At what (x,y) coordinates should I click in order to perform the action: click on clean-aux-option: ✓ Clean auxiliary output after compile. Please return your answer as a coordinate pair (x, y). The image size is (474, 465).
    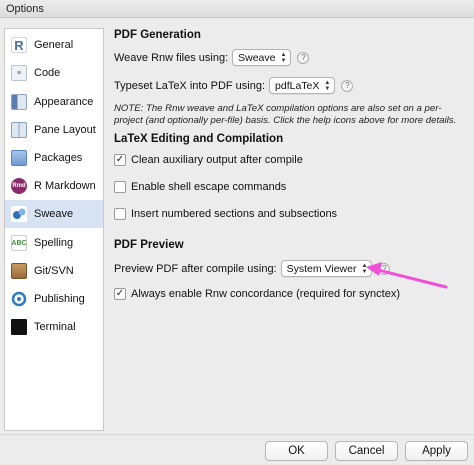
    Looking at the image, I should click on (208, 160).